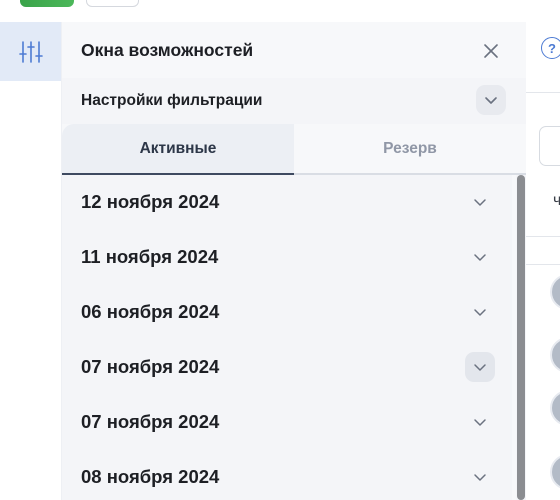 Image resolution: width=560 pixels, height=500 pixels. Describe the element at coordinates (410, 149) in the screenshot. I see `tab-reserve: Резерв` at that location.